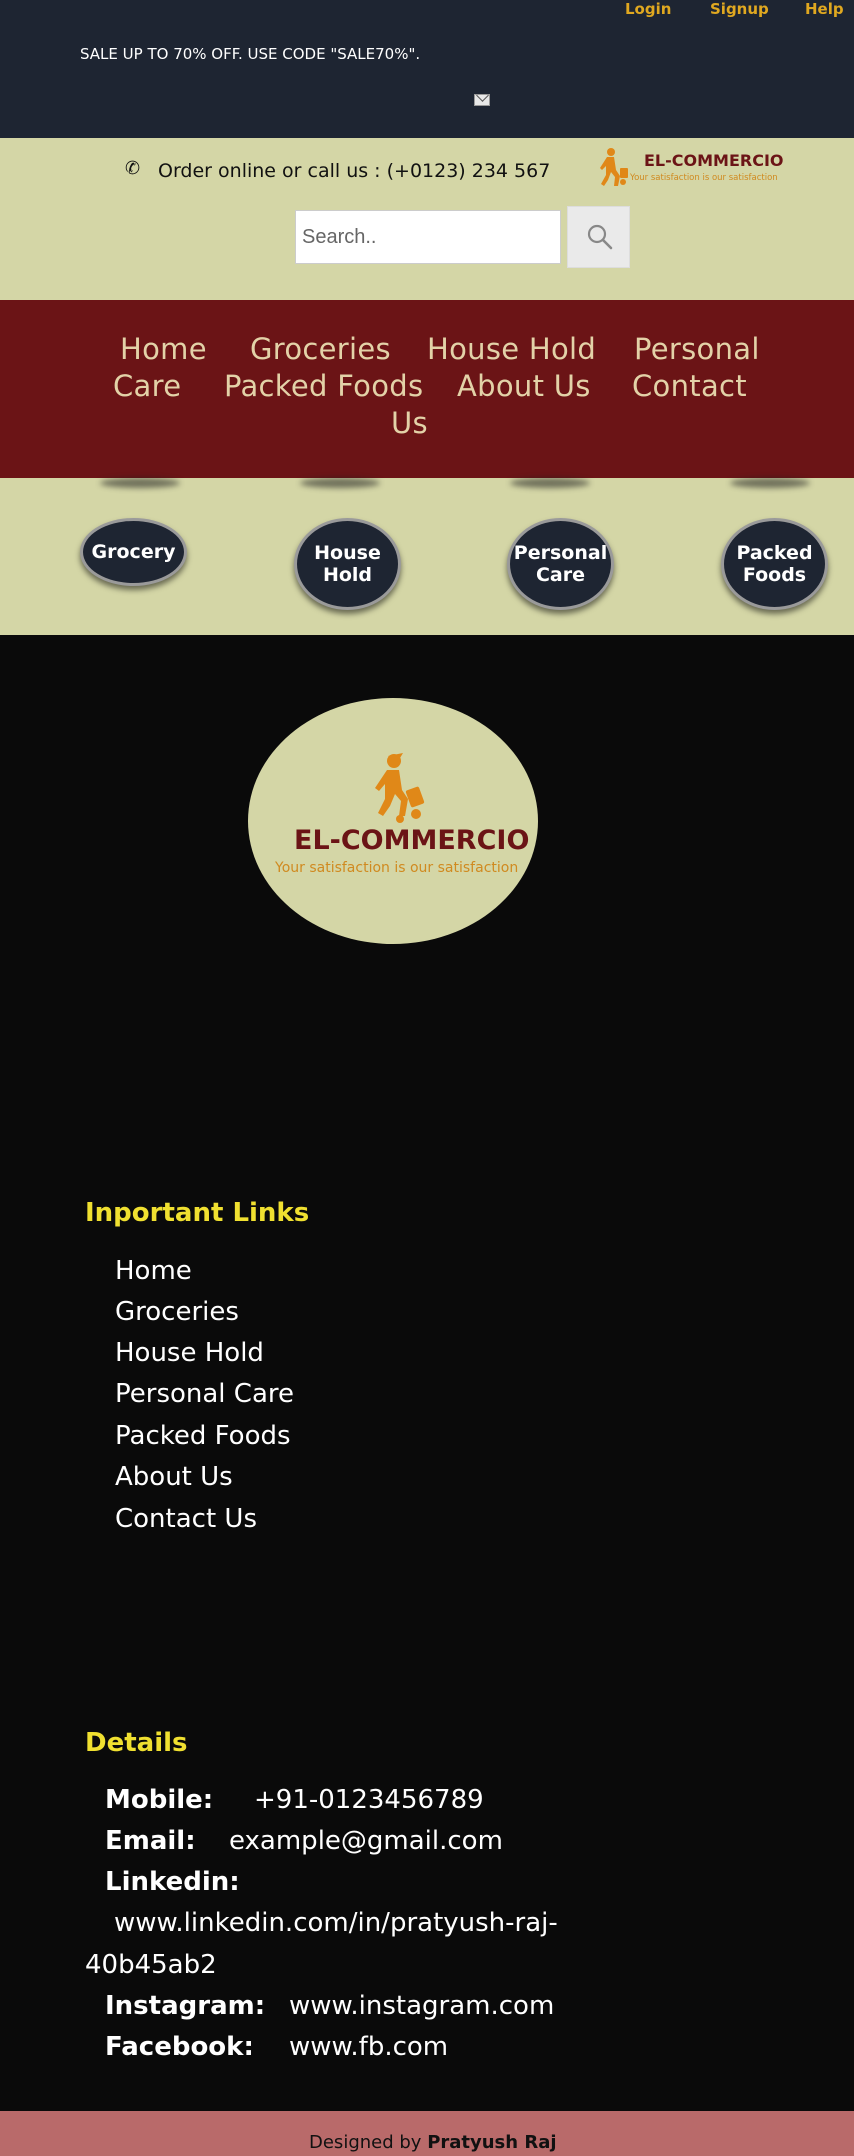 The width and height of the screenshot is (854, 2156). What do you see at coordinates (824, 9) in the screenshot?
I see `help-link: Help` at bounding box center [824, 9].